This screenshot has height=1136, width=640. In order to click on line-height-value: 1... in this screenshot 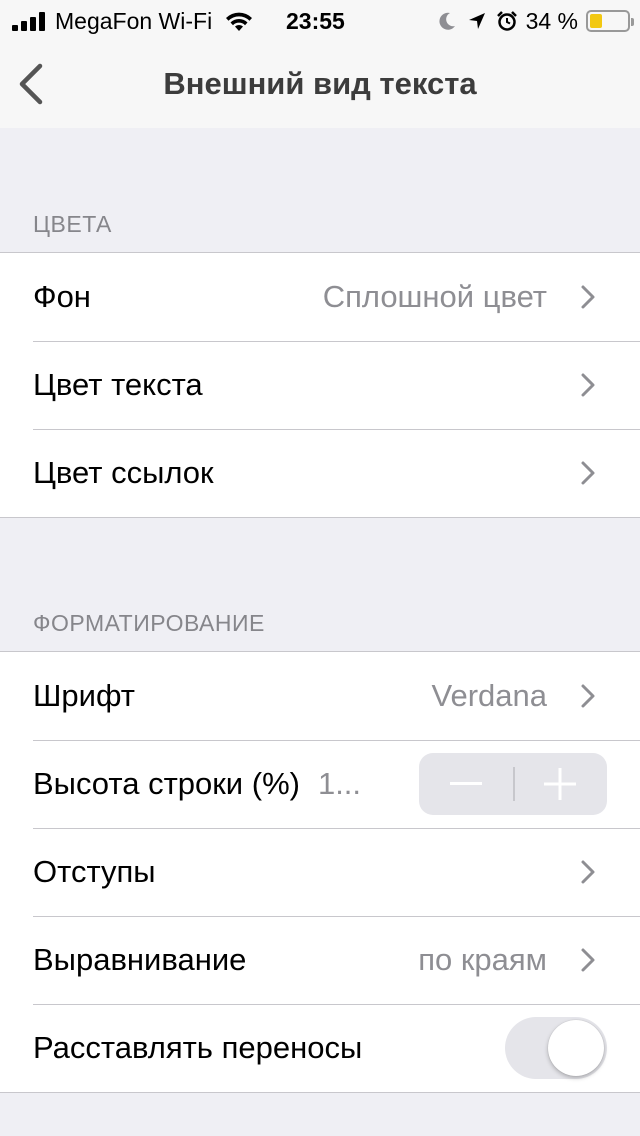, I will do `click(339, 783)`.